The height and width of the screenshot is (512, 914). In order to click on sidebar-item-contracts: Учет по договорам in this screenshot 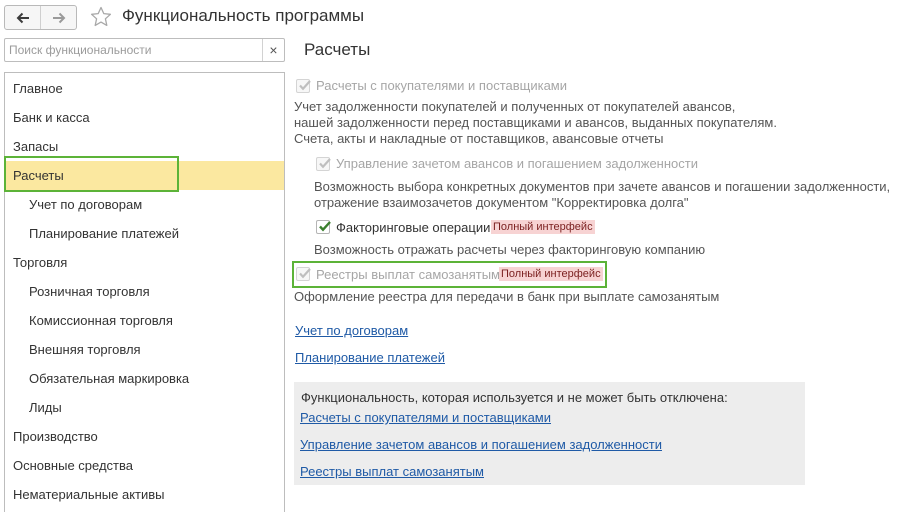, I will do `click(144, 204)`.